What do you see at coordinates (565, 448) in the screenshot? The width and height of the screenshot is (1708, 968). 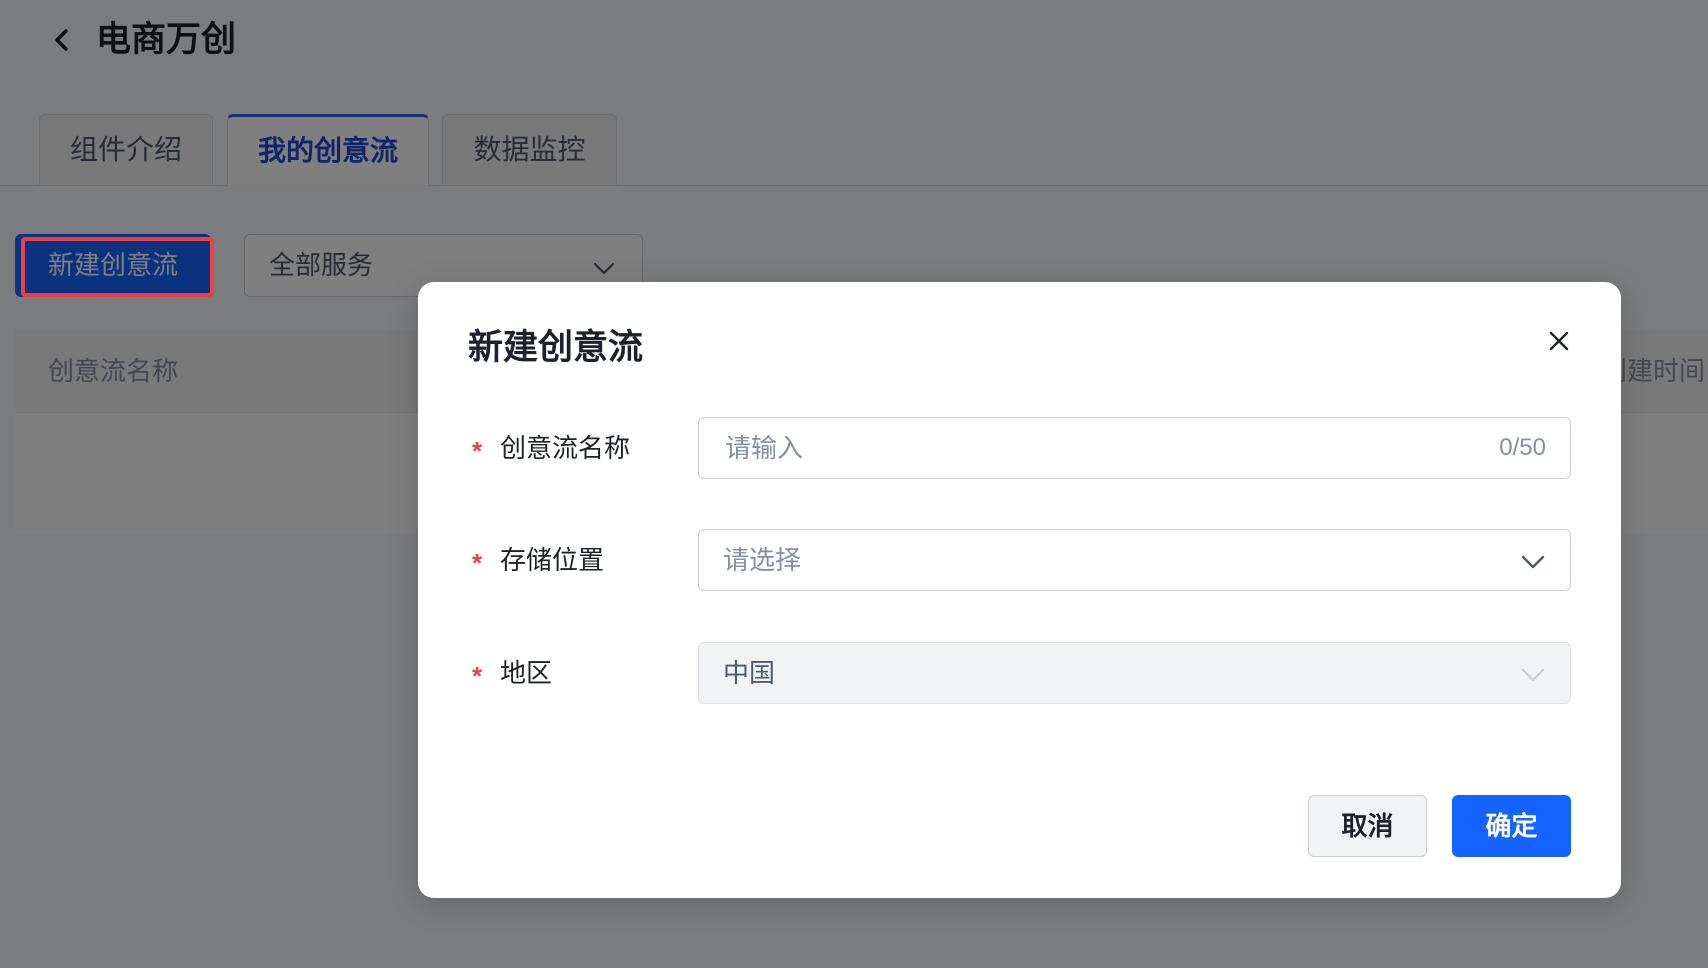 I see `flow-name-label: 创意流名称` at bounding box center [565, 448].